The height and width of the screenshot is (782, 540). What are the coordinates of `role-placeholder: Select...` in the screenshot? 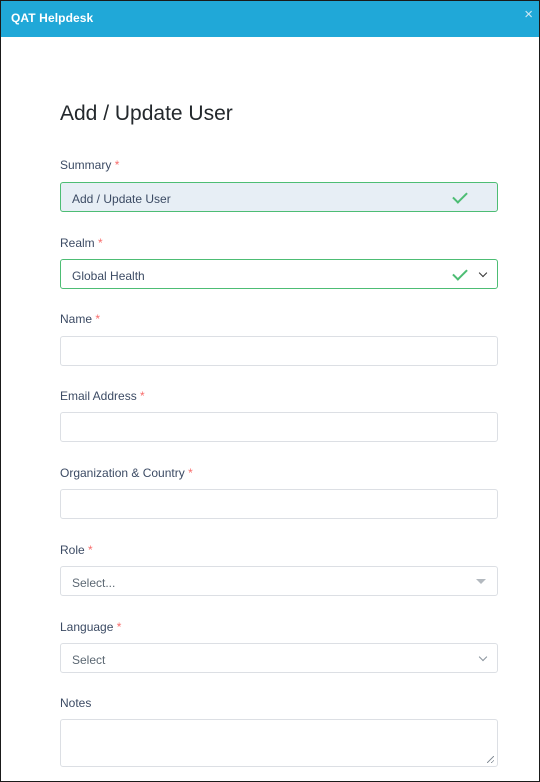 It's located at (94, 583).